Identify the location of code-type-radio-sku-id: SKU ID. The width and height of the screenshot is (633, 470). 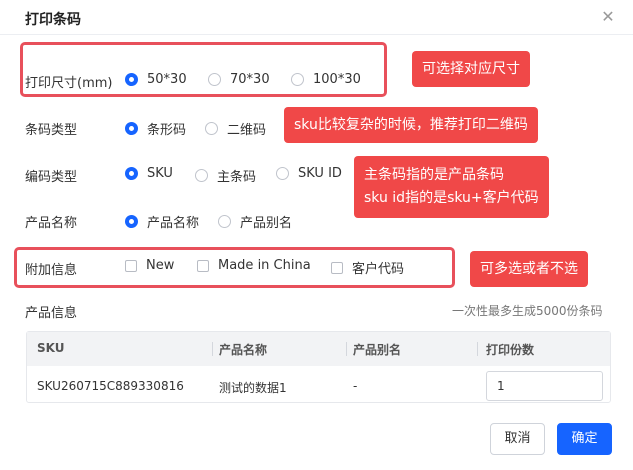
(309, 173).